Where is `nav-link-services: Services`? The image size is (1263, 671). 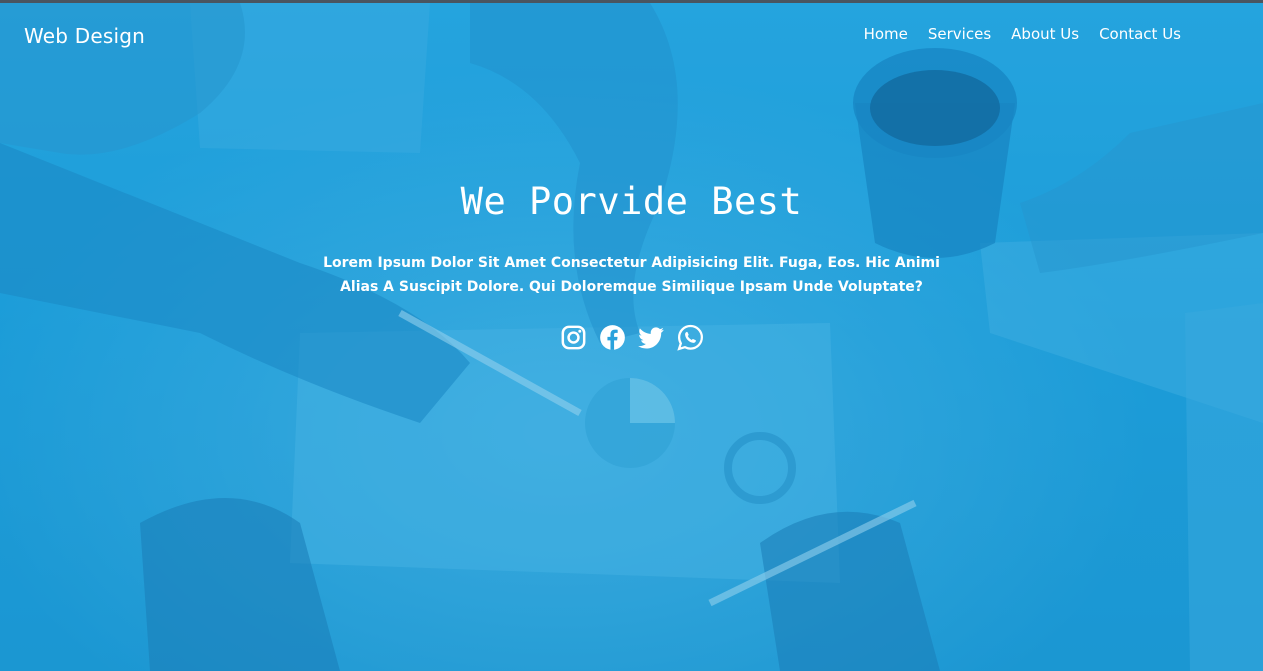
nav-link-services: Services is located at coordinates (959, 34).